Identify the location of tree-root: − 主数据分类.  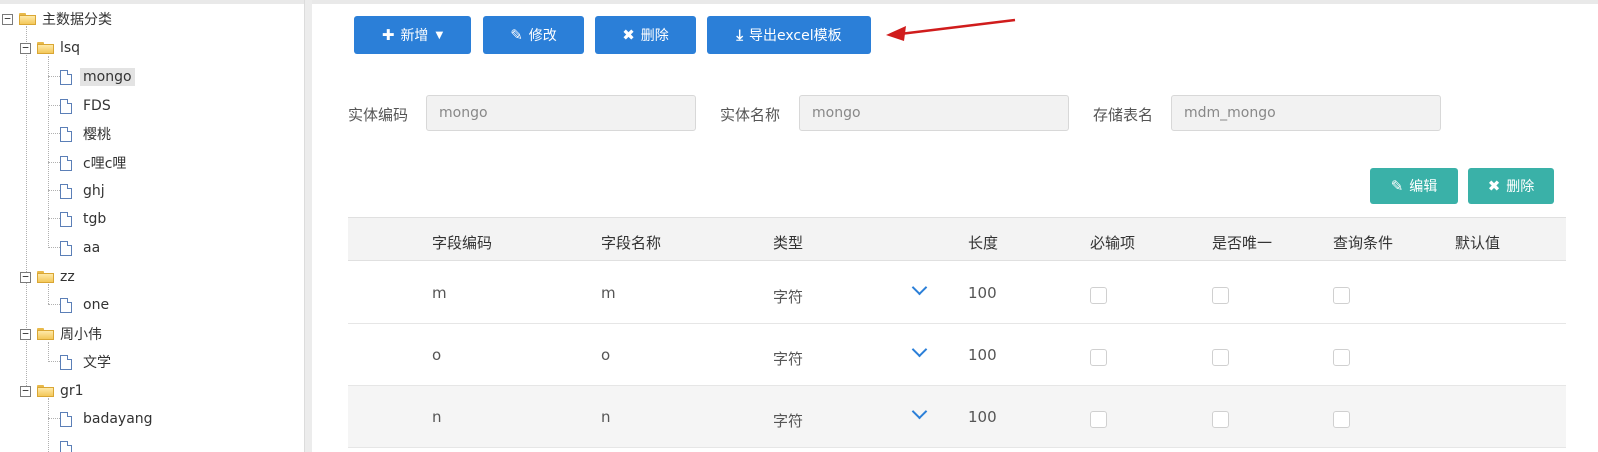
(57, 19).